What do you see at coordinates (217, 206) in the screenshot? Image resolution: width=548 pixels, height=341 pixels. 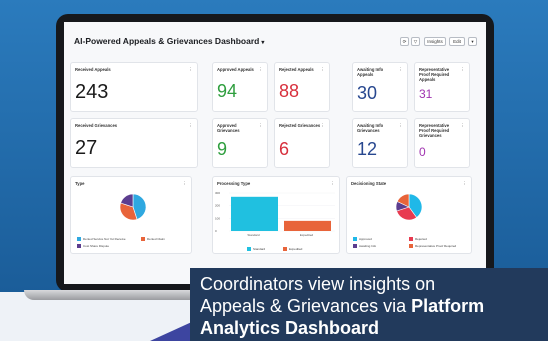 I see `y-tick-label: 200` at bounding box center [217, 206].